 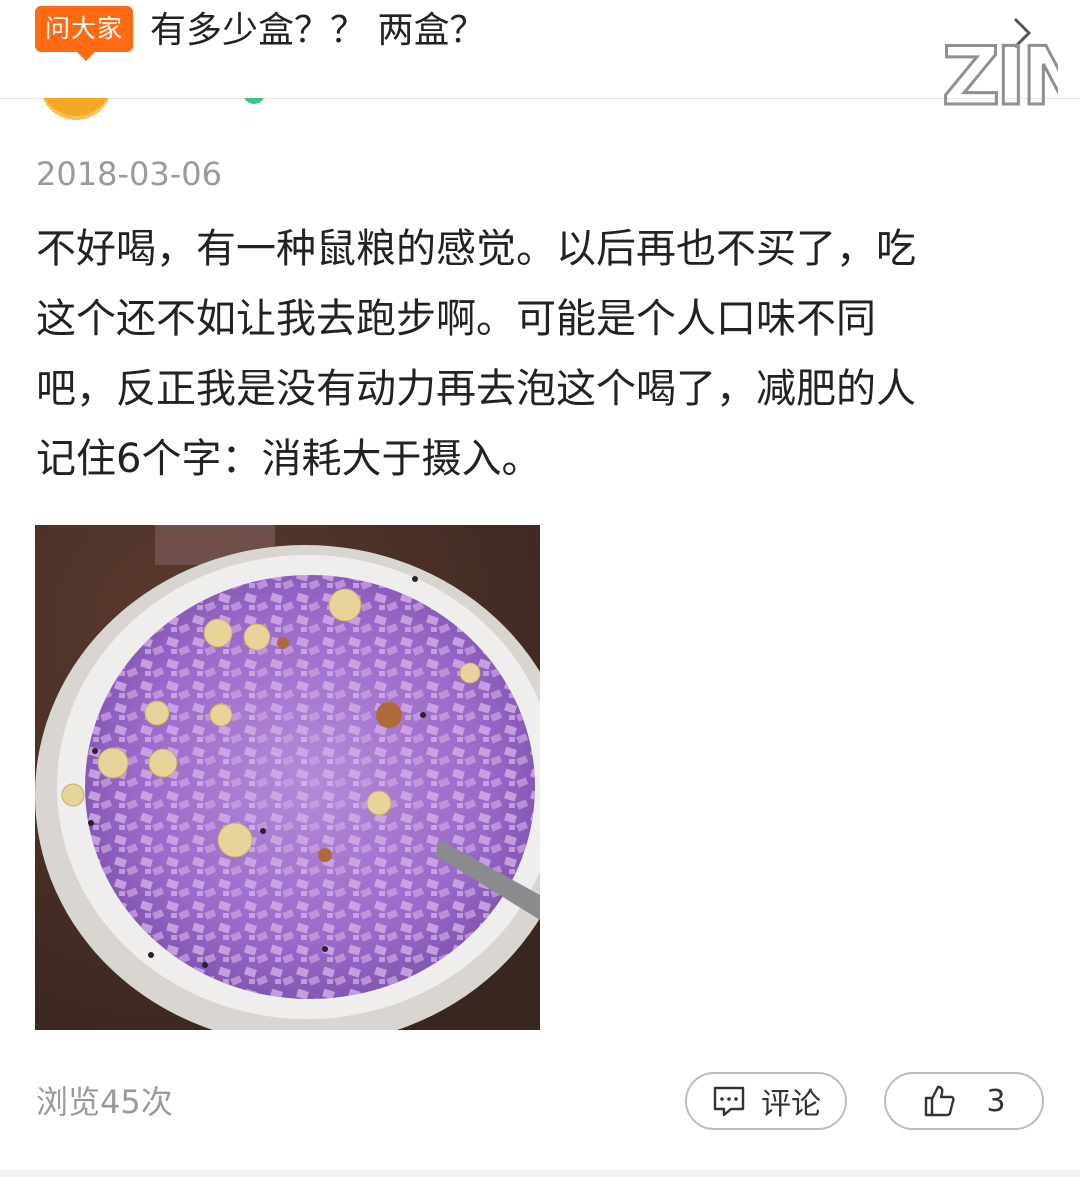 What do you see at coordinates (476, 389) in the screenshot?
I see `review-line: 吧，反正我是没有动力再去泡这个喝了，减肥的人` at bounding box center [476, 389].